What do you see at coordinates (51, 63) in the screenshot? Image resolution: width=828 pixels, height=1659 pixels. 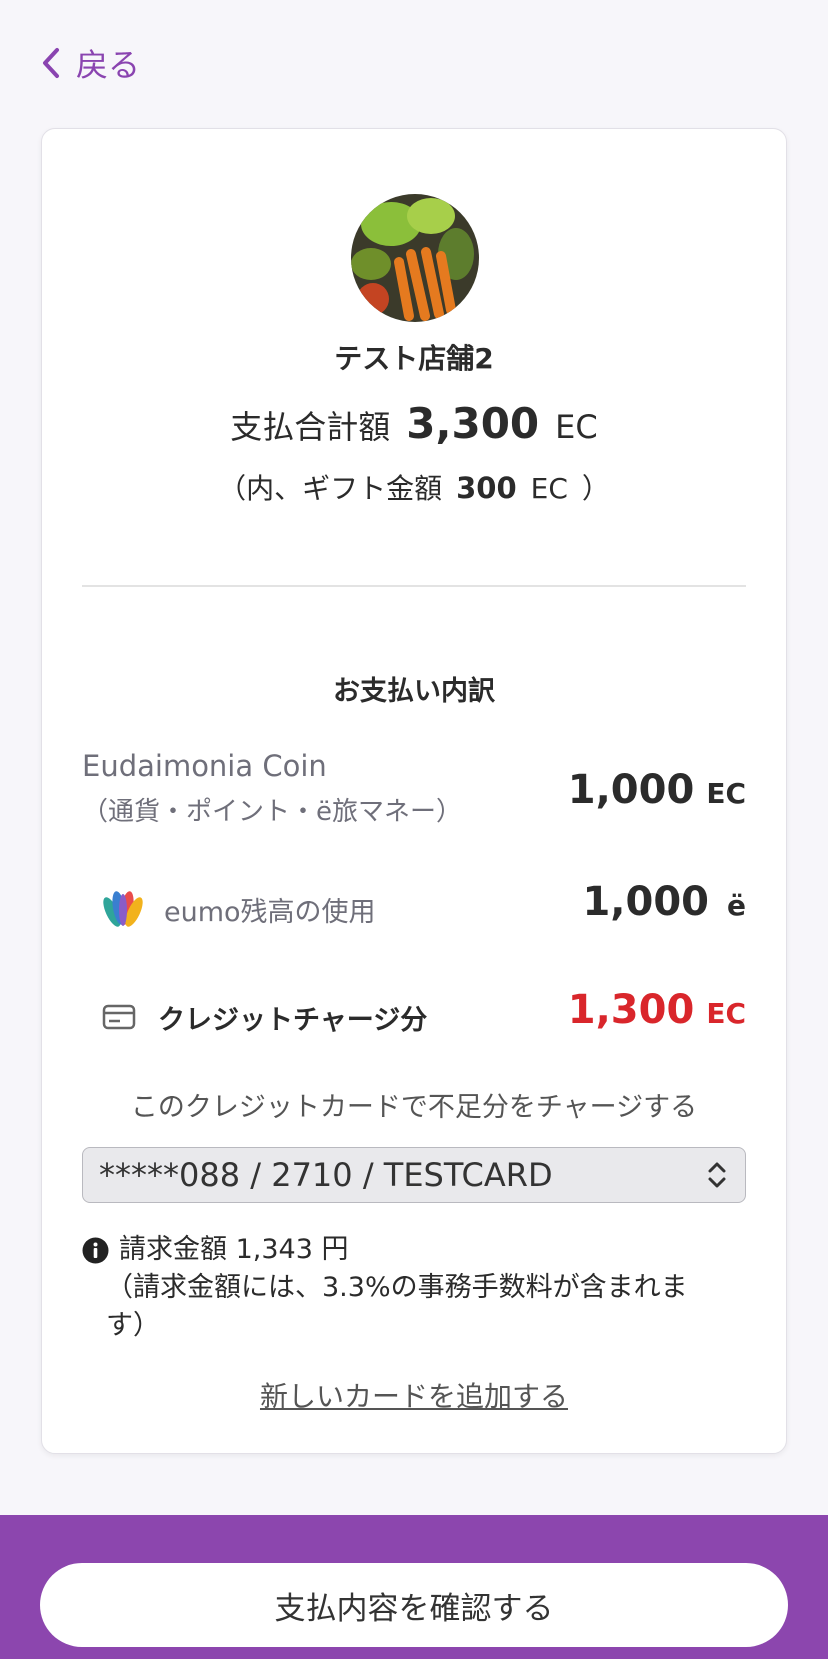 I see `chevron-left-icon` at bounding box center [51, 63].